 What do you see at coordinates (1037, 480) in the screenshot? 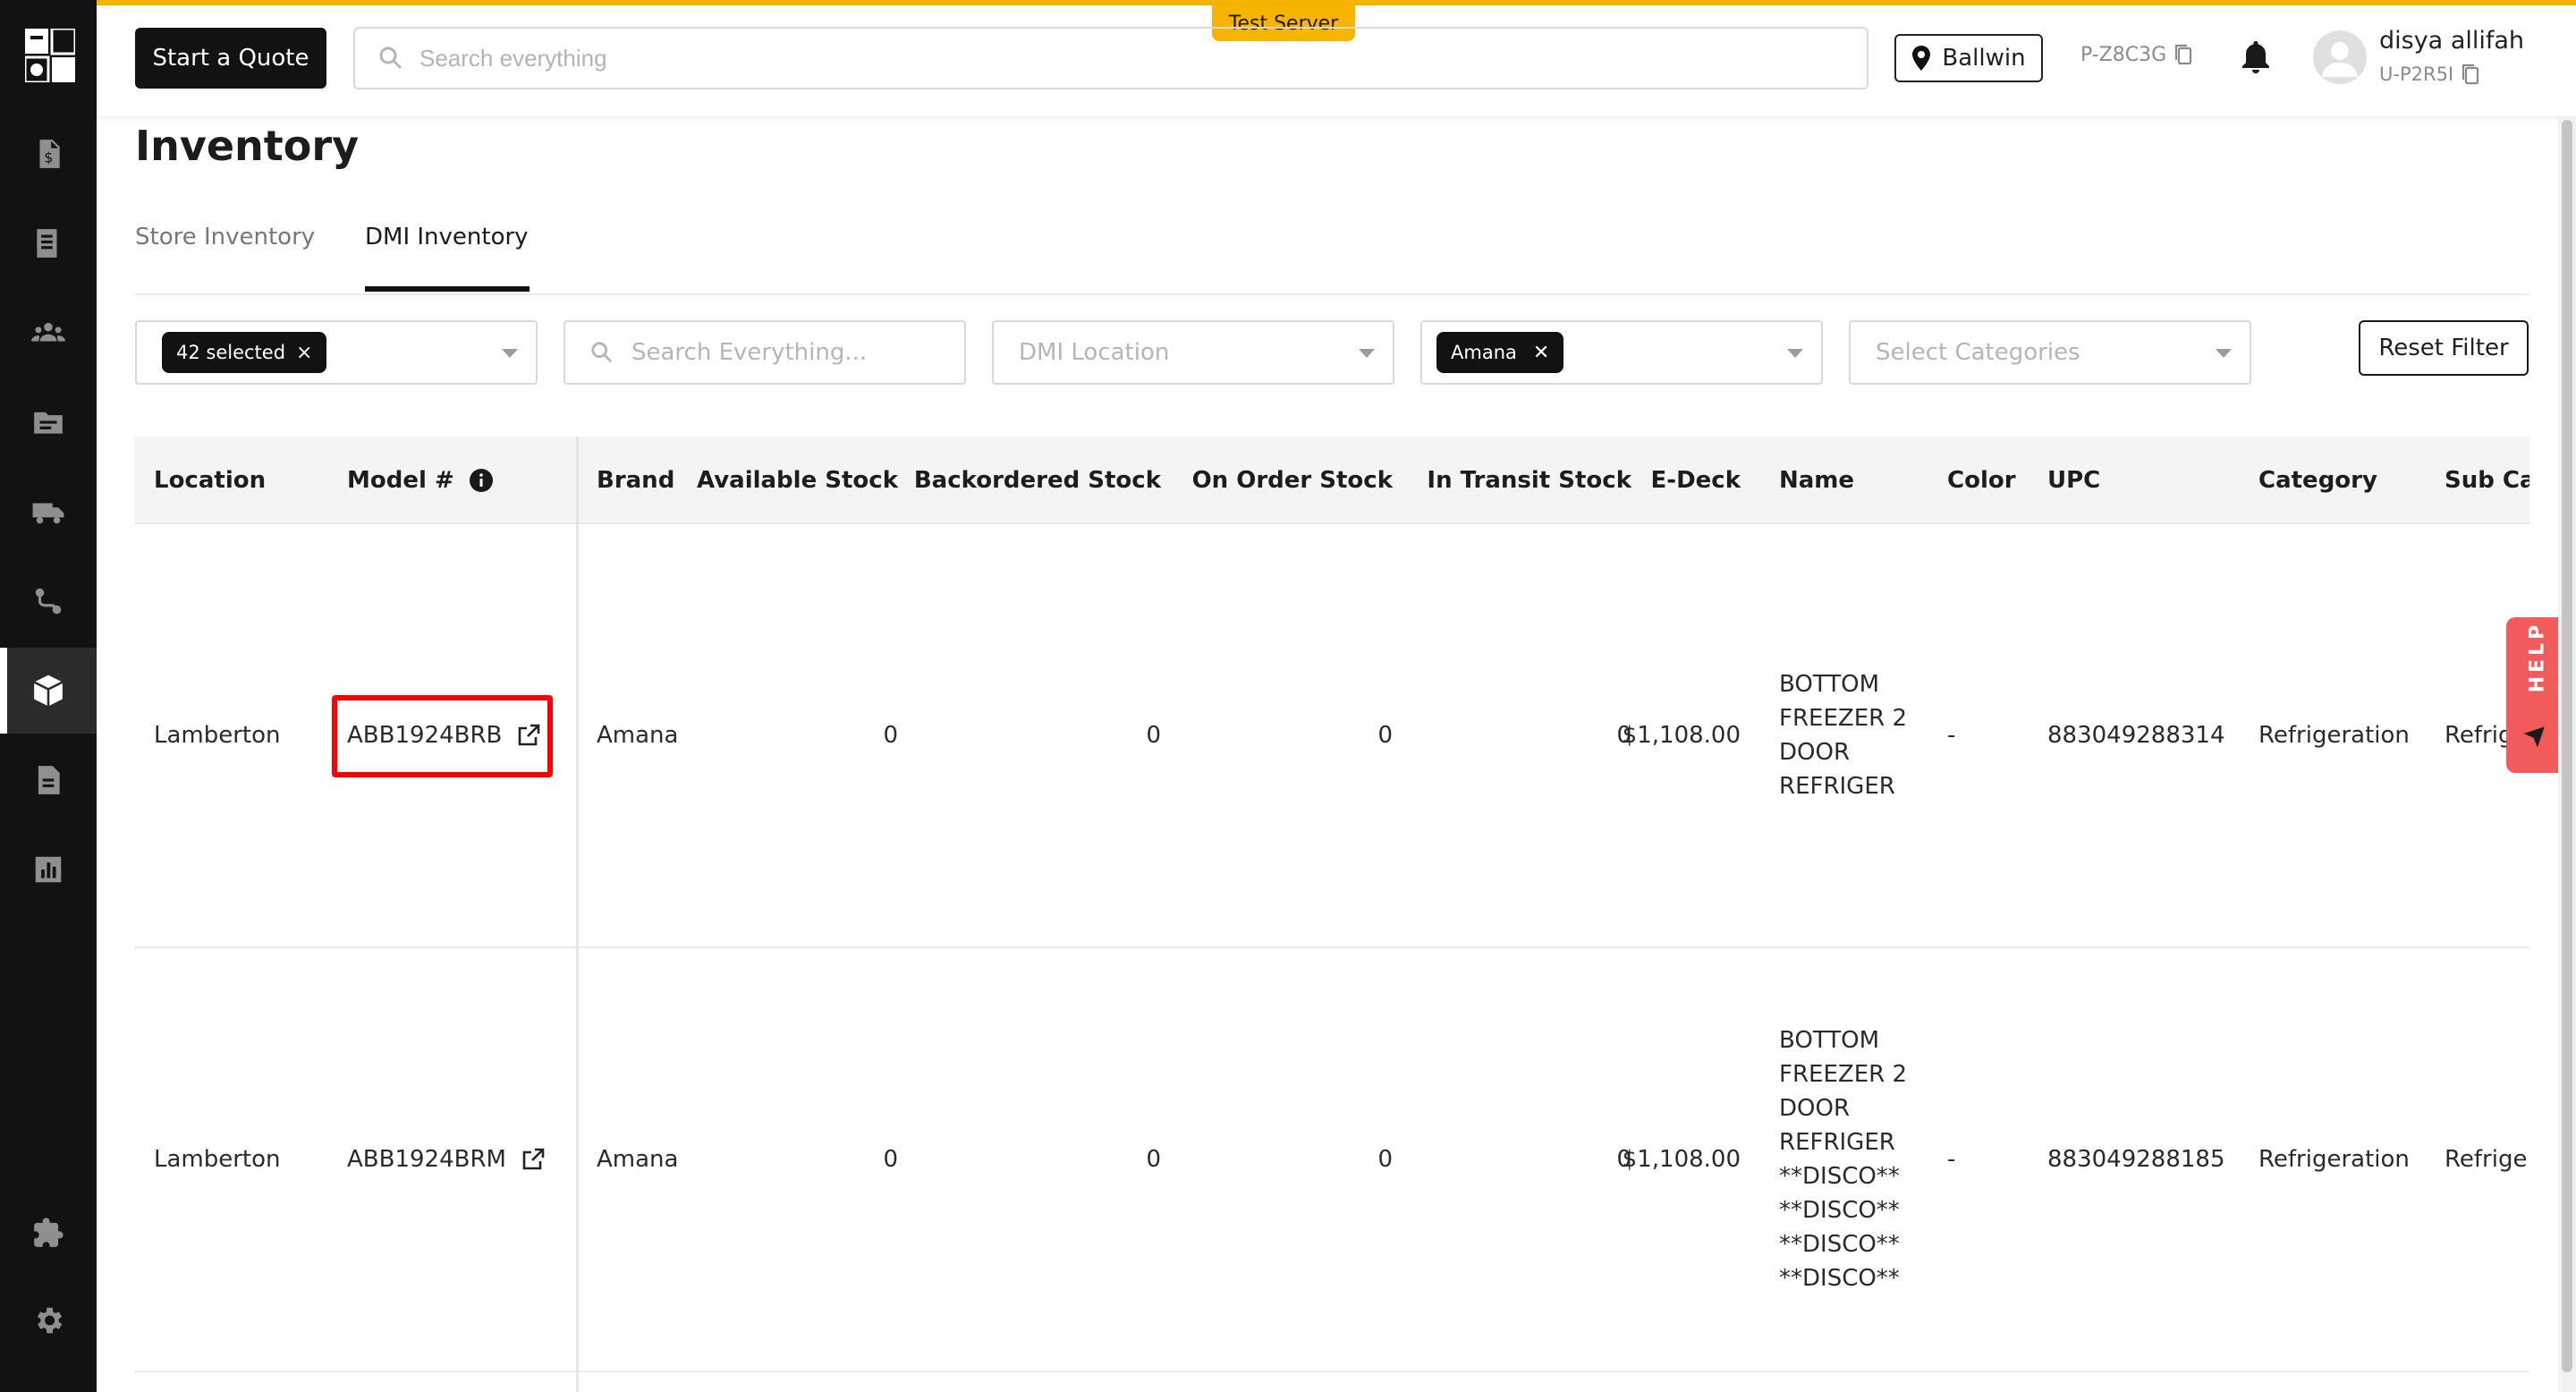
I see `column-backordered-stock: Backordered Stock` at bounding box center [1037, 480].